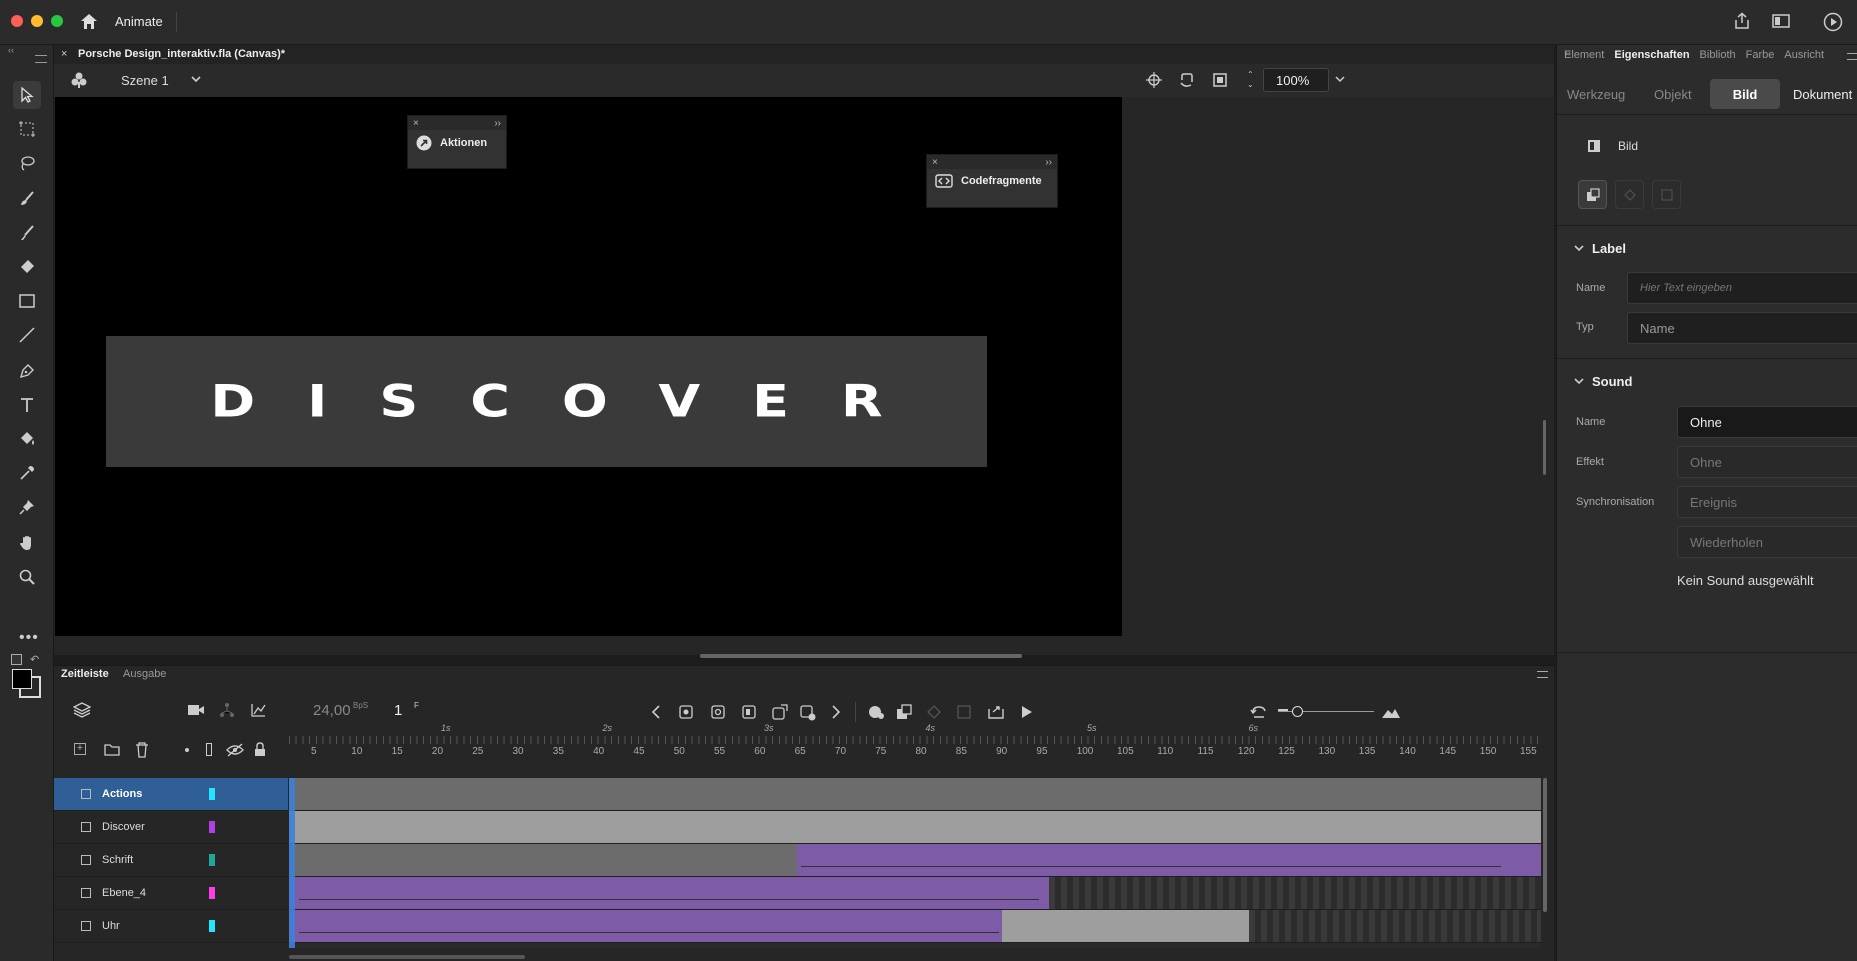 The height and width of the screenshot is (961, 1857). Describe the element at coordinates (1154, 80) in the screenshot. I see `center-stage-icon` at that location.